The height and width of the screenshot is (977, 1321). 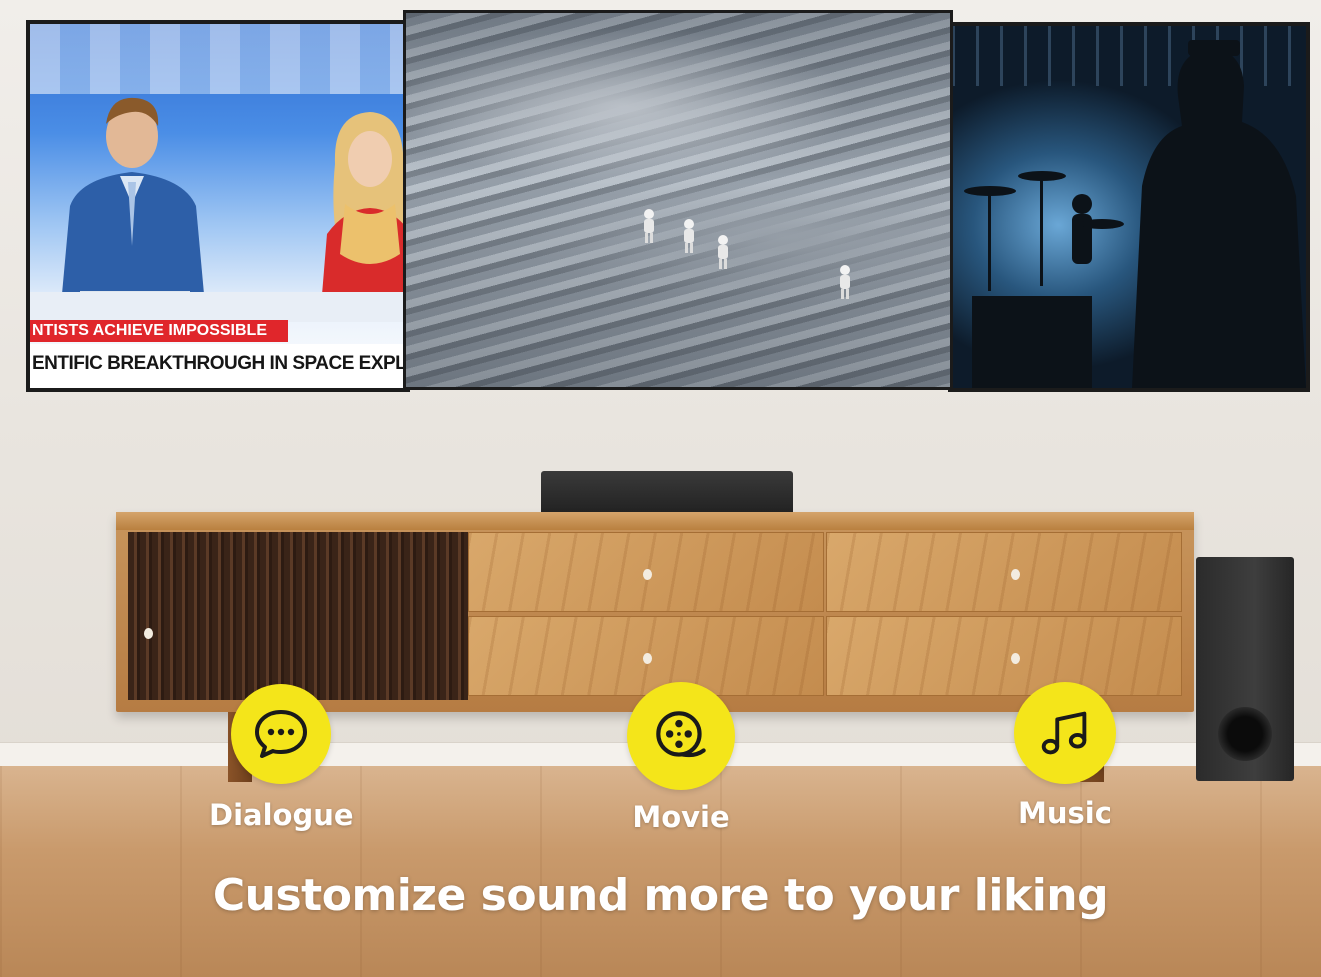 What do you see at coordinates (1245, 669) in the screenshot?
I see `subwoofer` at bounding box center [1245, 669].